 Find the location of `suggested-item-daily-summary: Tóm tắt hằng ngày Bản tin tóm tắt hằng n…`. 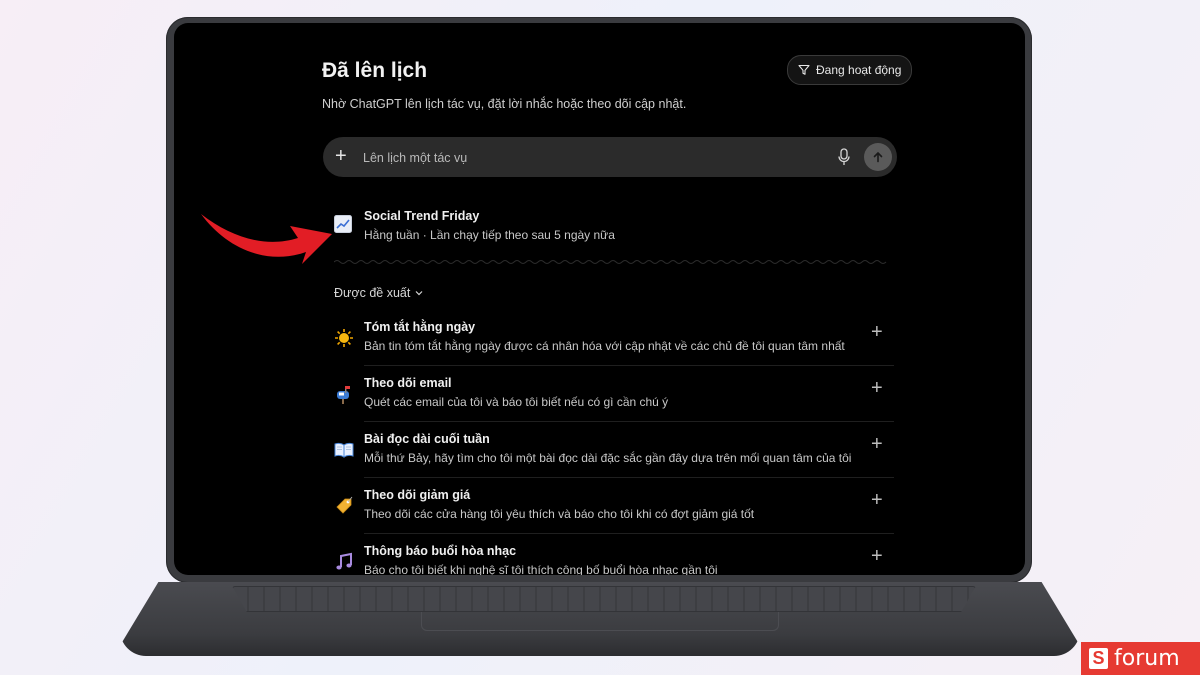

suggested-item-daily-summary: Tóm tắt hằng ngày Bản tin tóm tắt hằng n… is located at coordinates (614, 347).